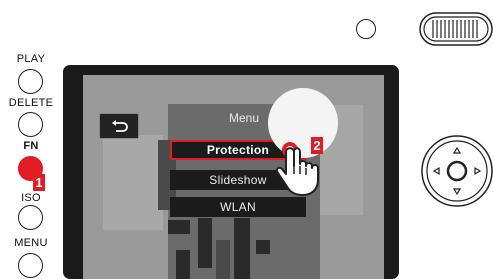 This screenshot has height=279, width=493. Describe the element at coordinates (366, 29) in the screenshot. I see `top-dial-button` at that location.